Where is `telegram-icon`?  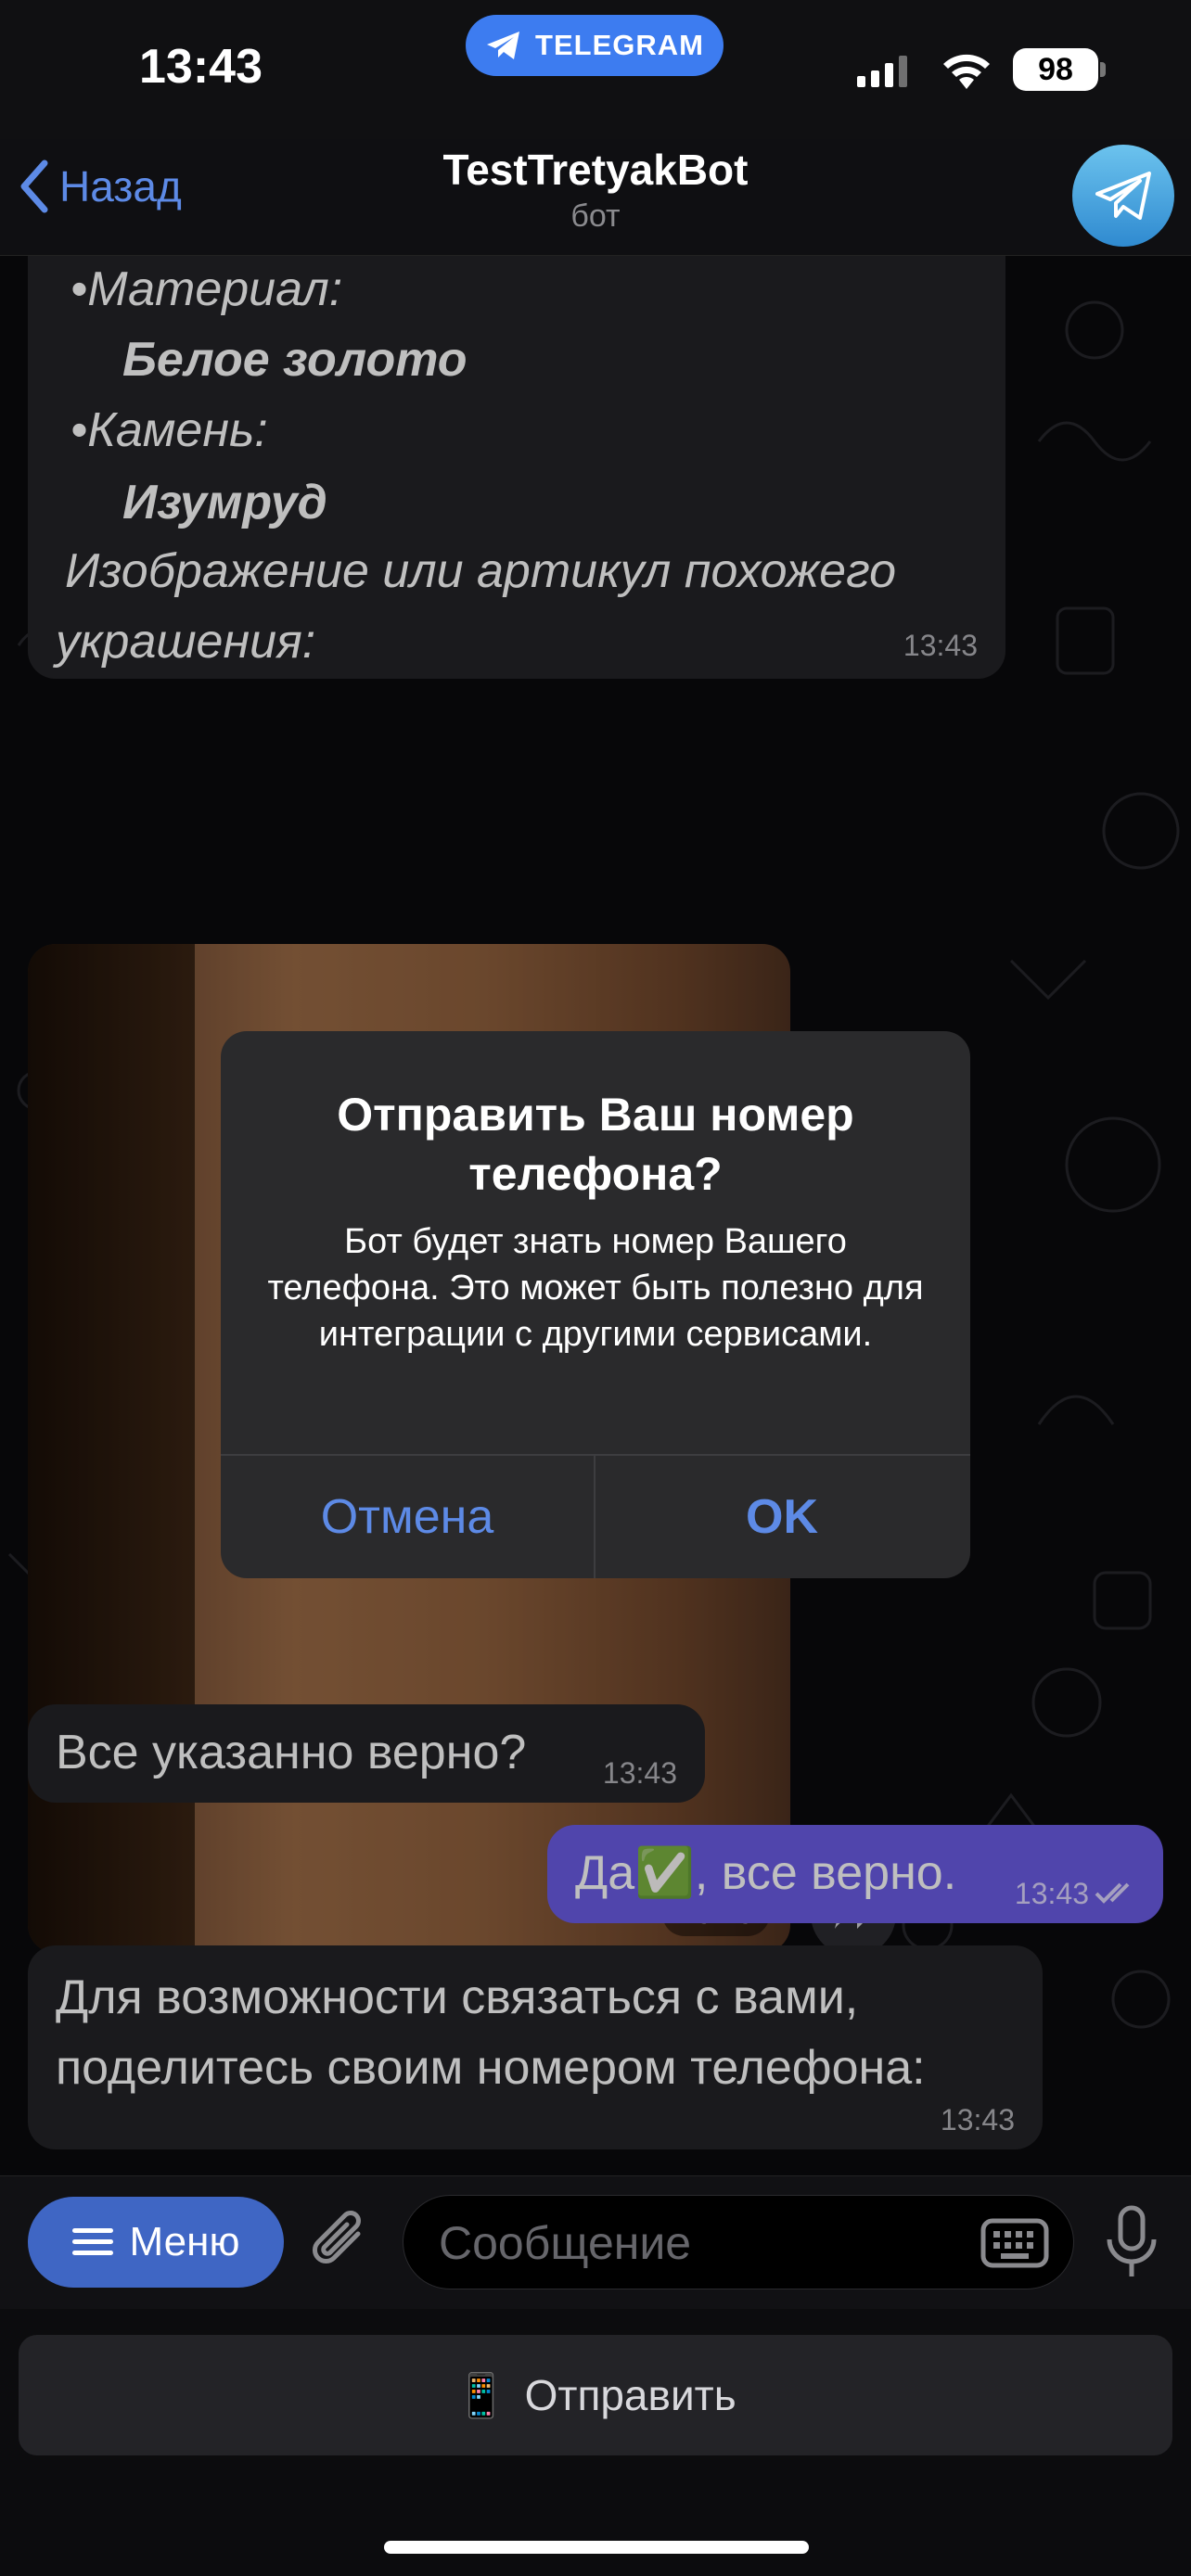 telegram-icon is located at coordinates (503, 46).